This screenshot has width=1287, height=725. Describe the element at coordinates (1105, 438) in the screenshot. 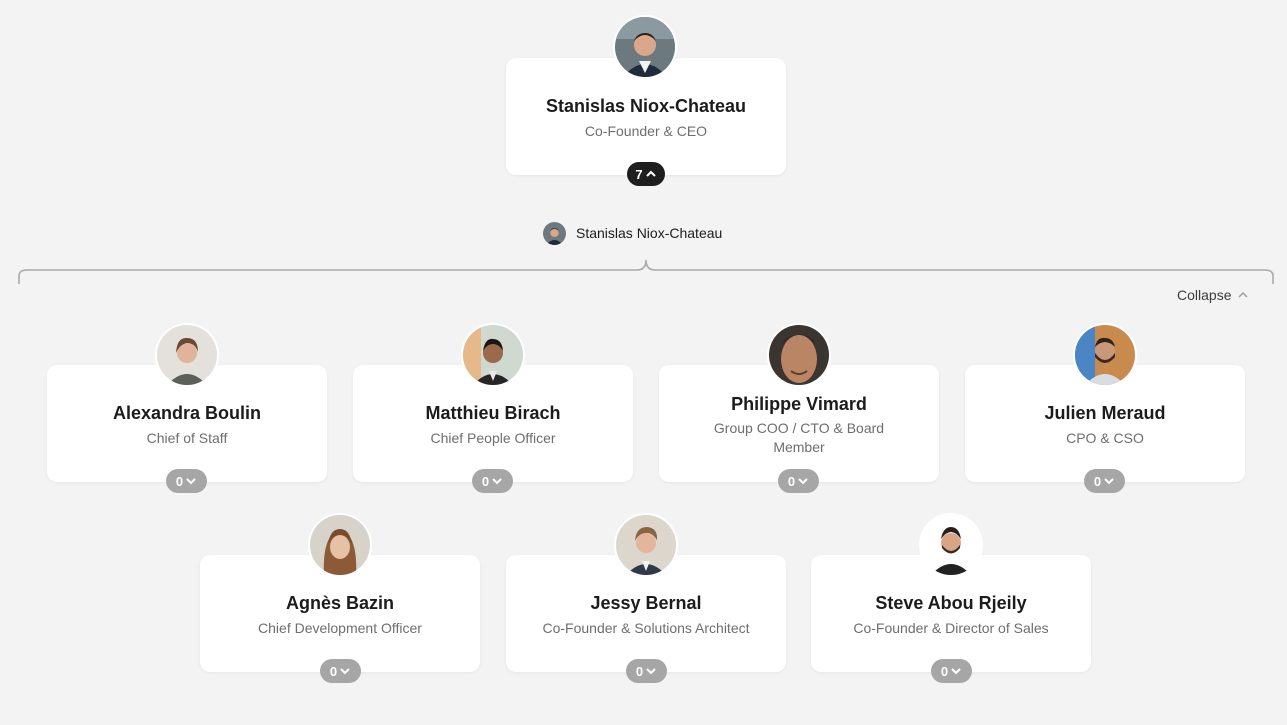

I see `report-title: CPO & CSO` at that location.